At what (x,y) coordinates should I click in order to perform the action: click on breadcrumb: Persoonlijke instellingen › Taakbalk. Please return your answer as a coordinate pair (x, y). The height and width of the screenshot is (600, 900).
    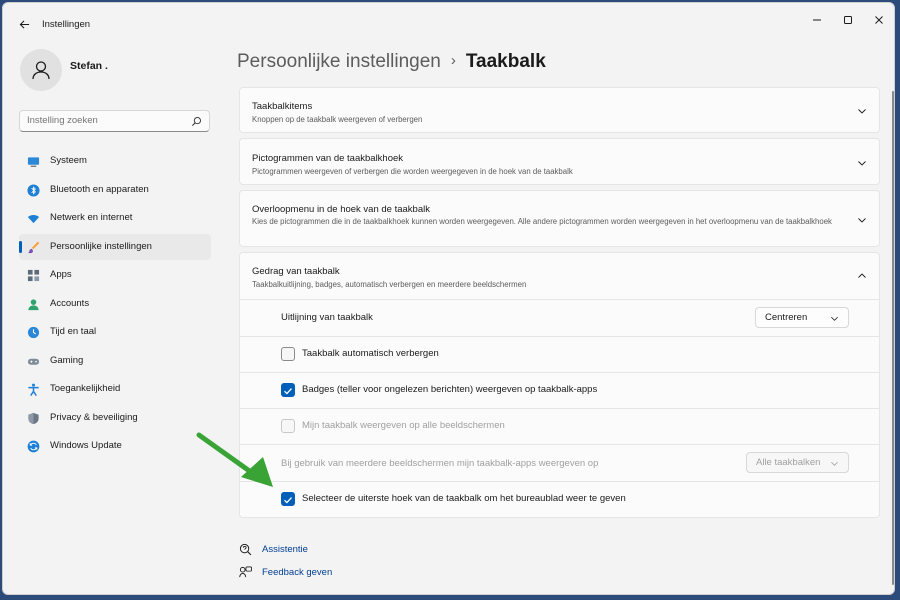
    Looking at the image, I should click on (391, 62).